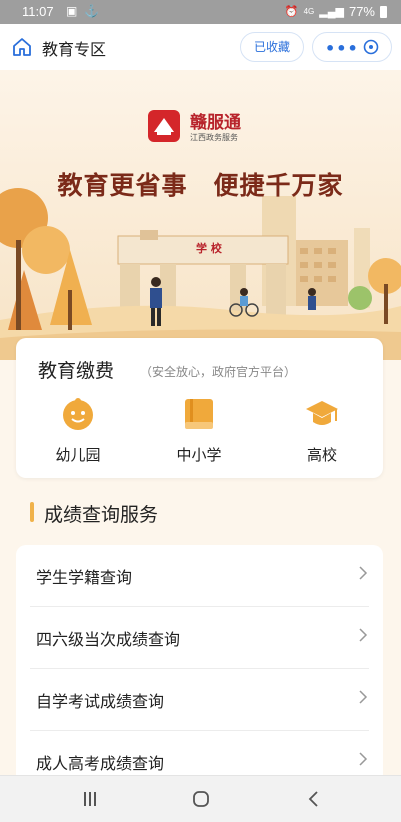 This screenshot has height=822, width=401. Describe the element at coordinates (361, 11) in the screenshot. I see `battery-label: 77%` at that location.